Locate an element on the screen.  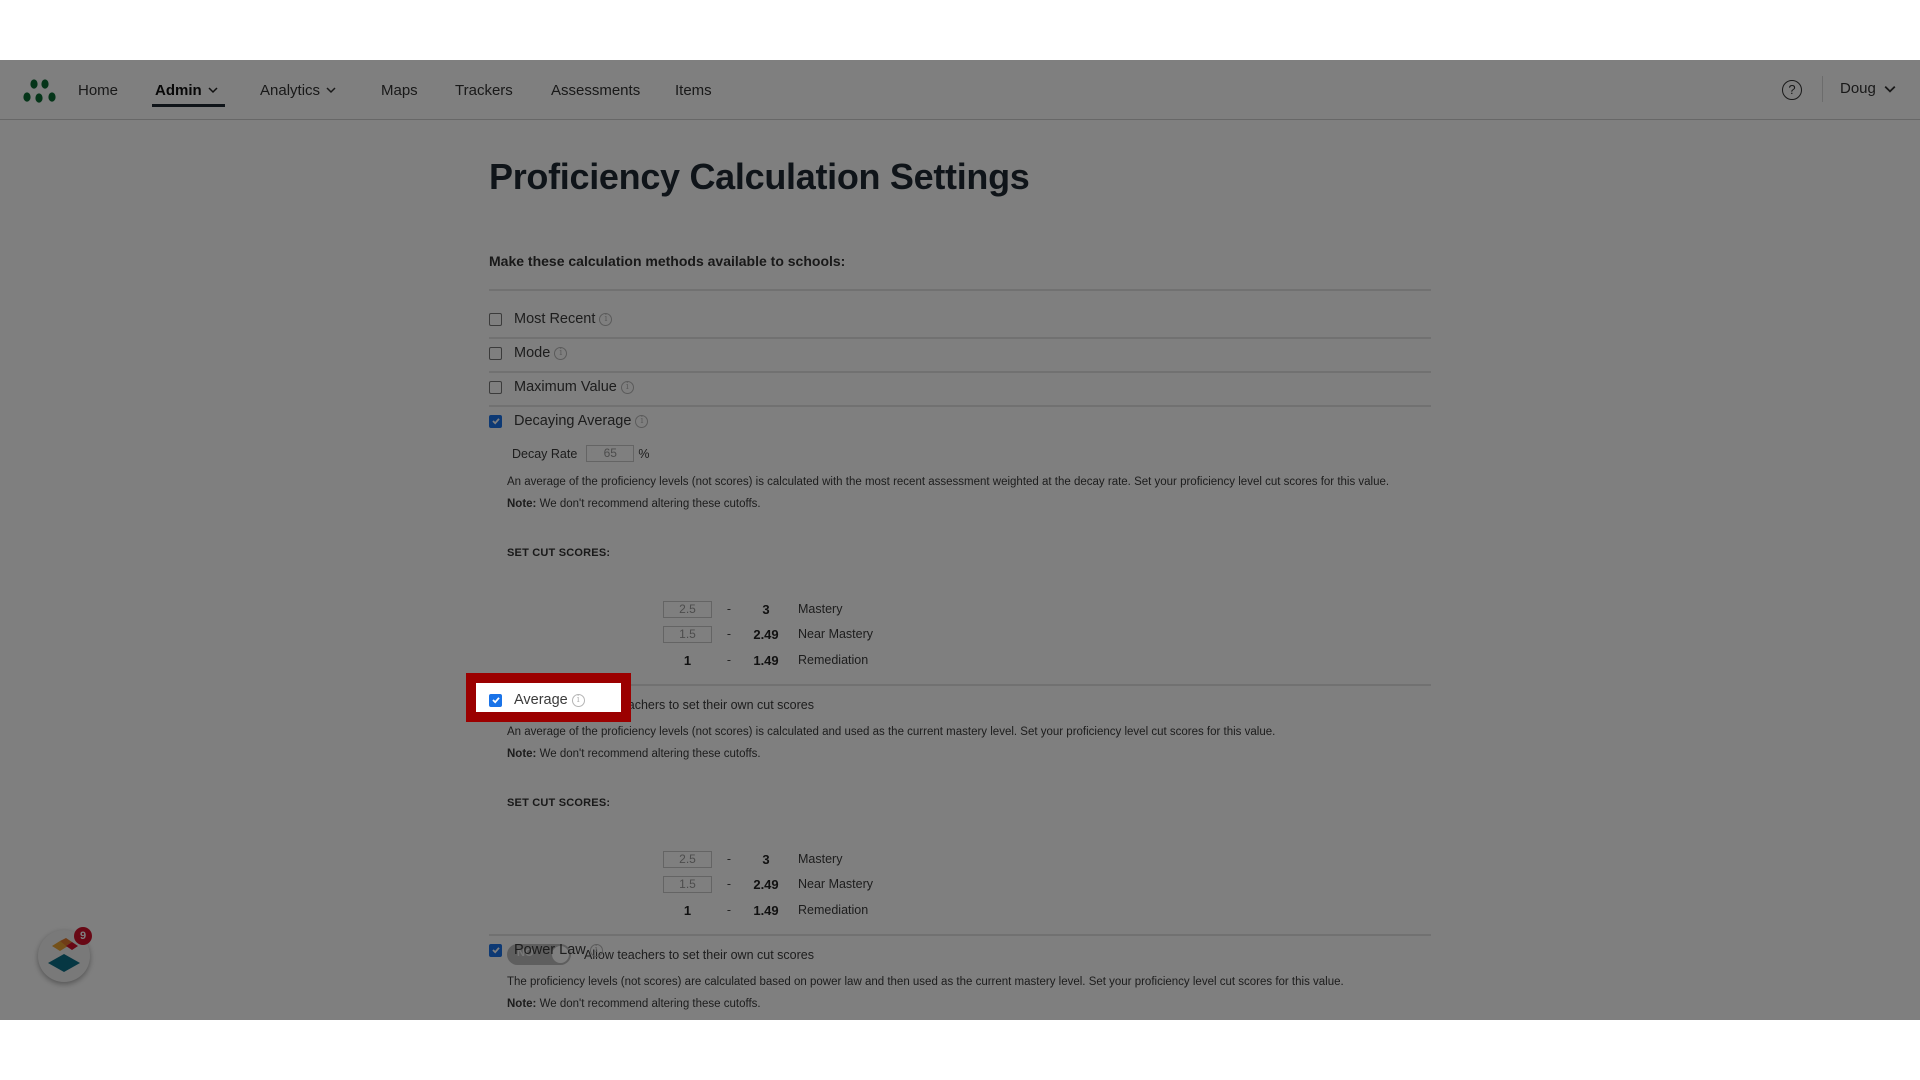
most-recent-checkbox is located at coordinates (495, 319).